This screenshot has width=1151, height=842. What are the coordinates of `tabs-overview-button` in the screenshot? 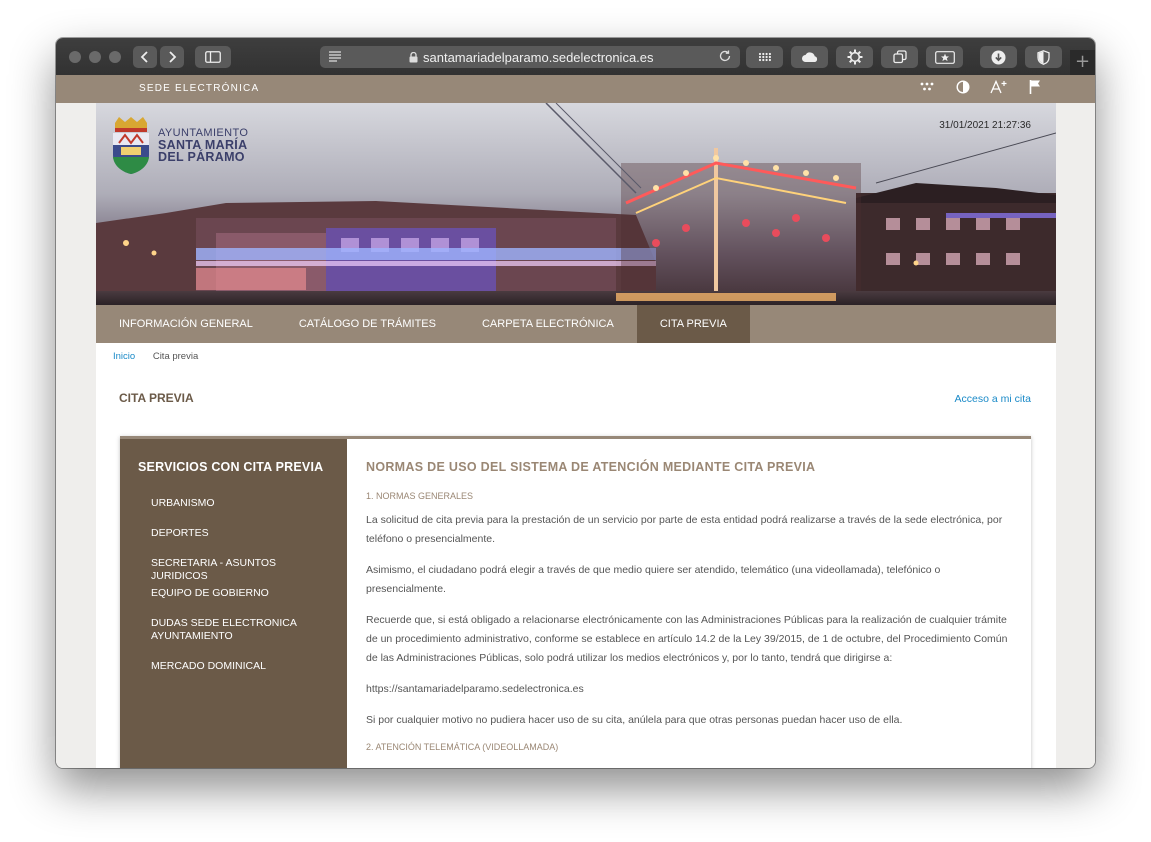 It's located at (899, 57).